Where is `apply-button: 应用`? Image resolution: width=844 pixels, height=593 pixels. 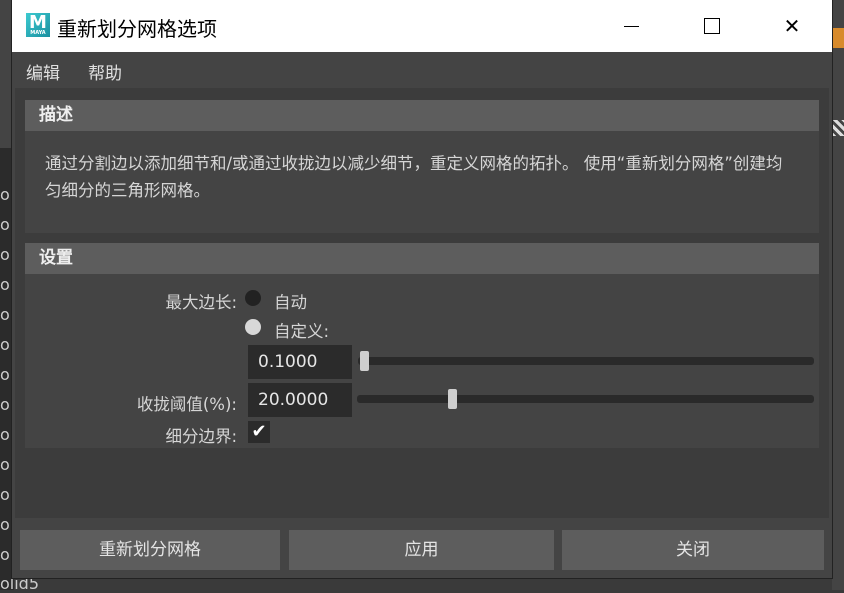 apply-button: 应用 is located at coordinates (421, 550).